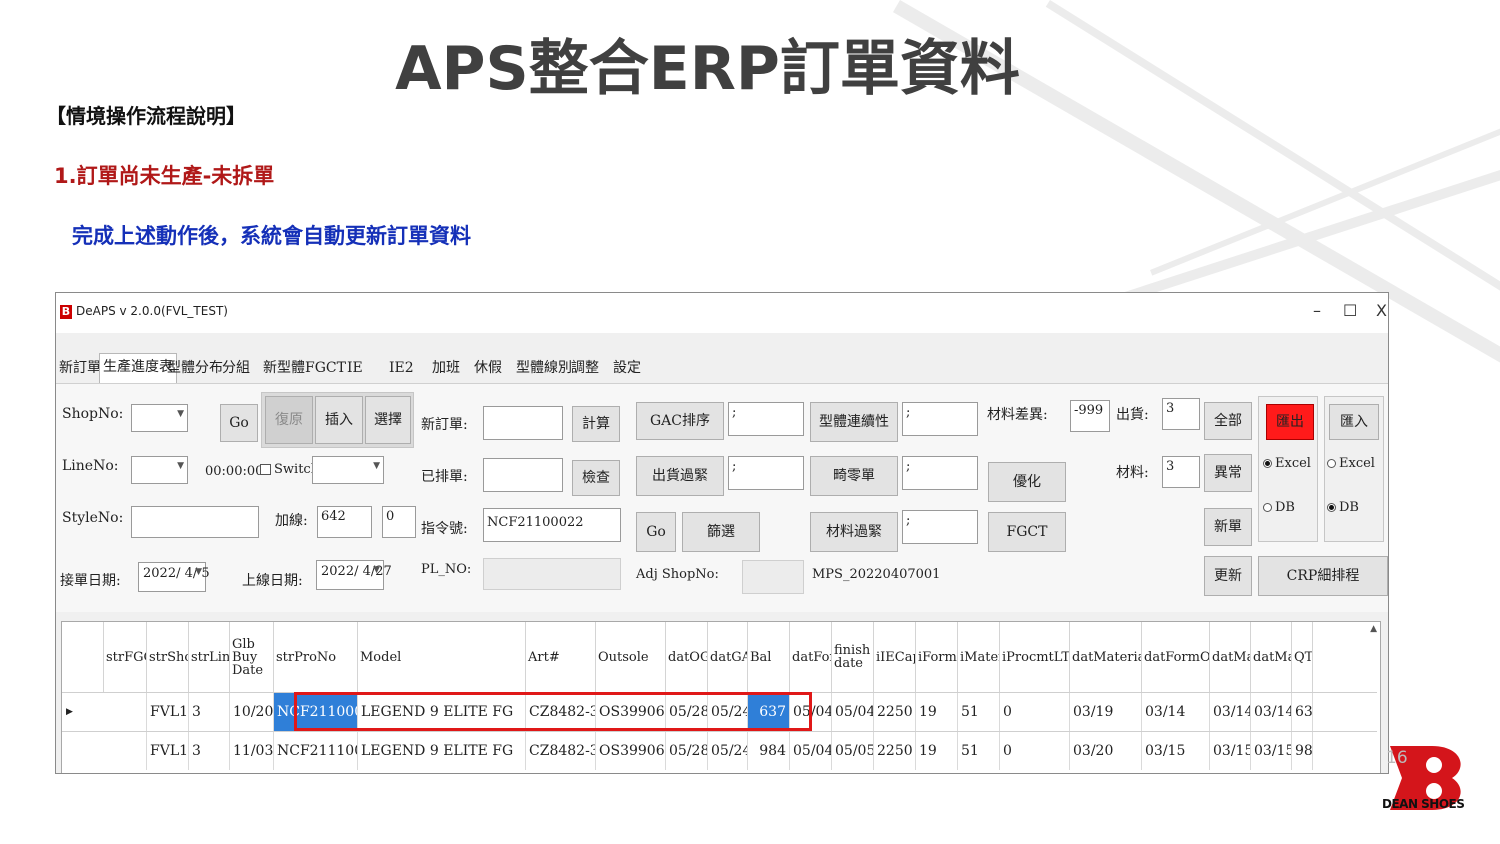 The width and height of the screenshot is (1500, 844). What do you see at coordinates (348, 470) in the screenshot?
I see `switch-select: ▼` at bounding box center [348, 470].